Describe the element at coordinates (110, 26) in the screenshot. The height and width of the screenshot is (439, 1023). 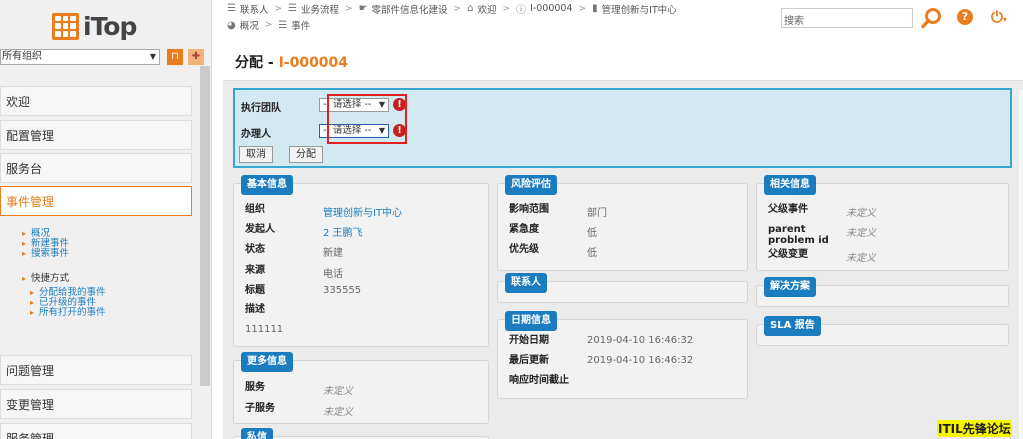
I see `logo-text: iTop` at that location.